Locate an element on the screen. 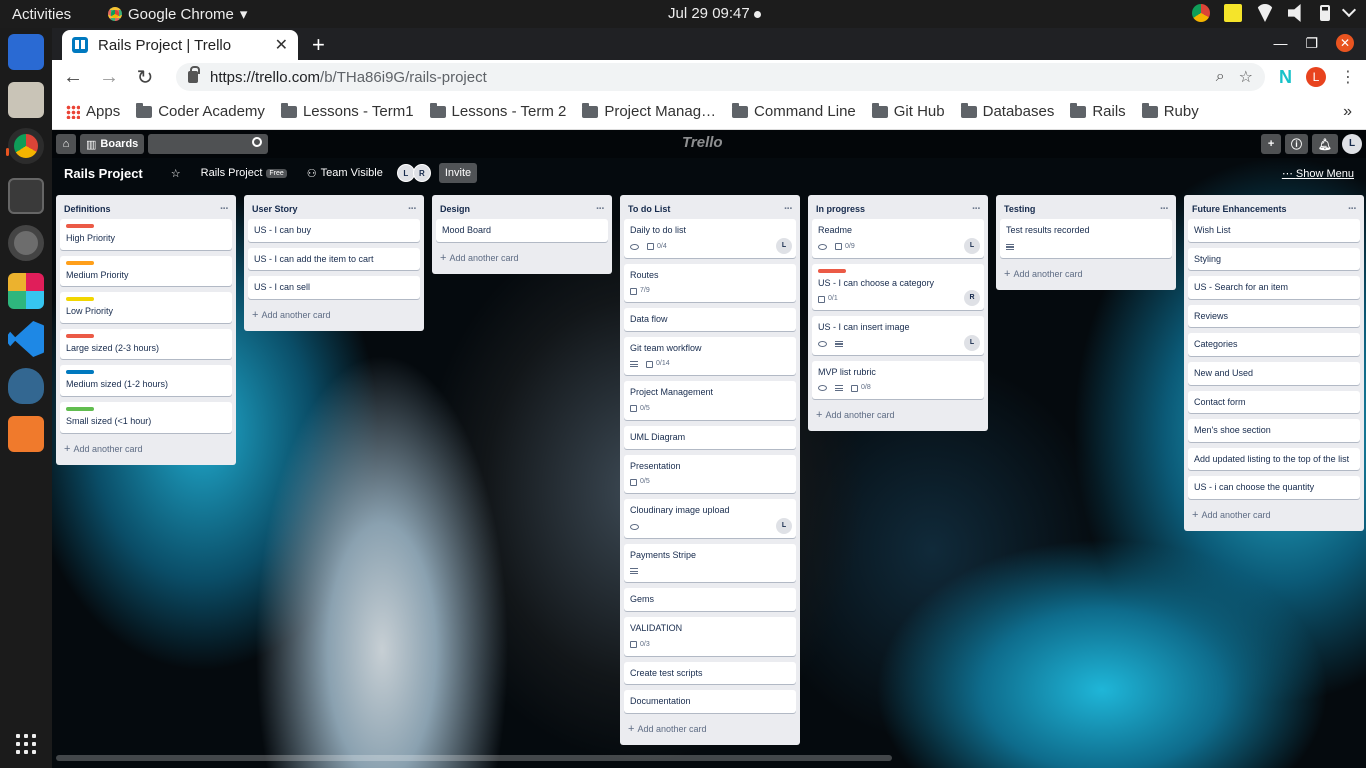 The height and width of the screenshot is (768, 1366). chrome-tray-icon is located at coordinates (1201, 13).